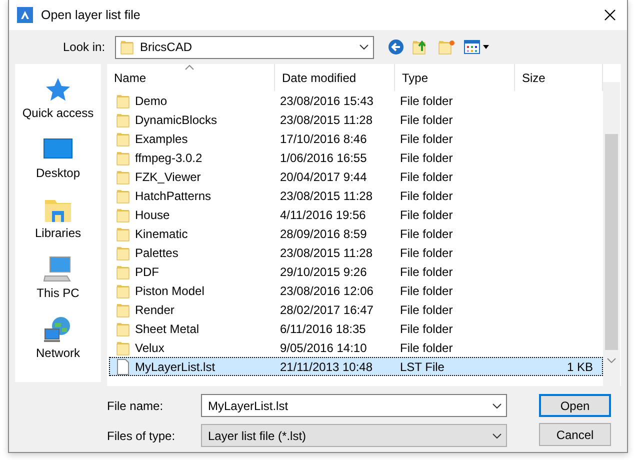 This screenshot has width=635, height=460. What do you see at coordinates (135, 406) in the screenshot?
I see `file-name-label: File name:` at bounding box center [135, 406].